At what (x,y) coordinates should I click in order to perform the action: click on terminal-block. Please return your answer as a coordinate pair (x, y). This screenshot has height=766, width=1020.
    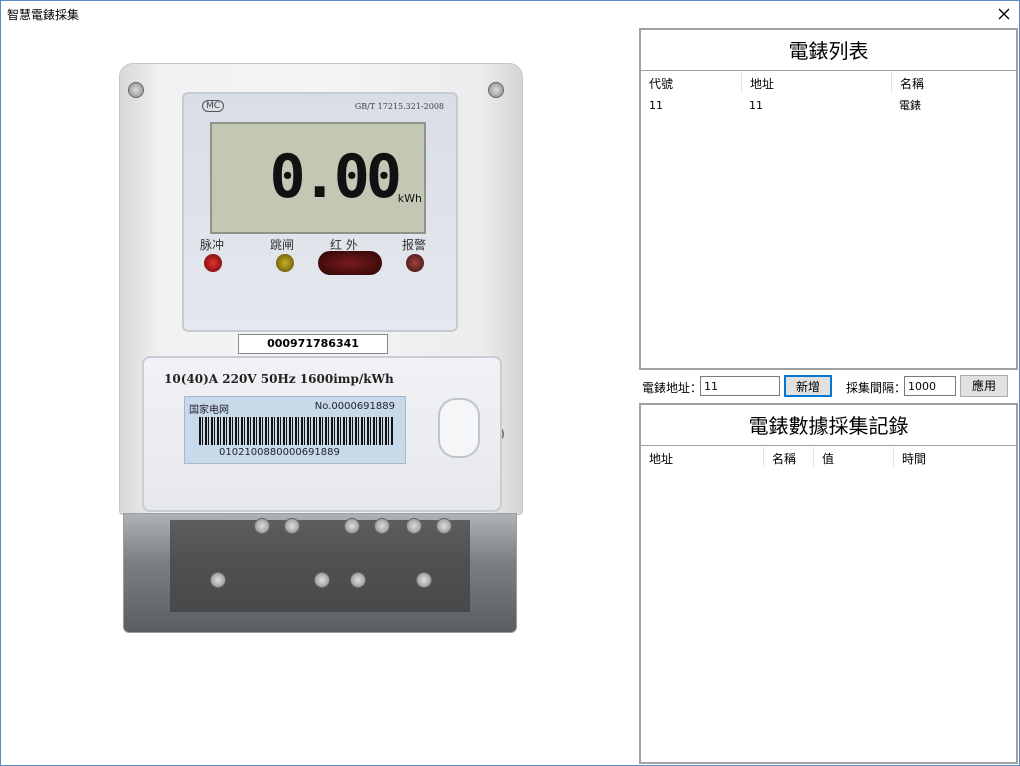
    Looking at the image, I should click on (320, 566).